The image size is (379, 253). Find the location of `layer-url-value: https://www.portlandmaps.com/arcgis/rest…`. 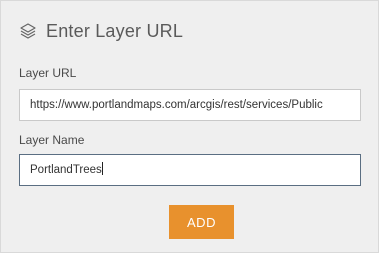

layer-url-value: https://www.portlandmaps.com/arcgis/rest… is located at coordinates (176, 105).